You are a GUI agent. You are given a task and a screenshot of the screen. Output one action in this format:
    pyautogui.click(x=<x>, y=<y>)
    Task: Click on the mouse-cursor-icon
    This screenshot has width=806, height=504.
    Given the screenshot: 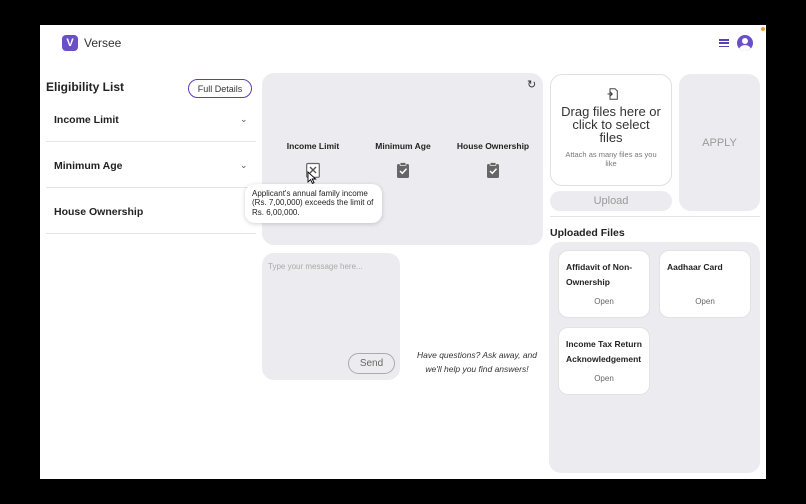 What is the action you would take?
    pyautogui.click(x=312, y=177)
    